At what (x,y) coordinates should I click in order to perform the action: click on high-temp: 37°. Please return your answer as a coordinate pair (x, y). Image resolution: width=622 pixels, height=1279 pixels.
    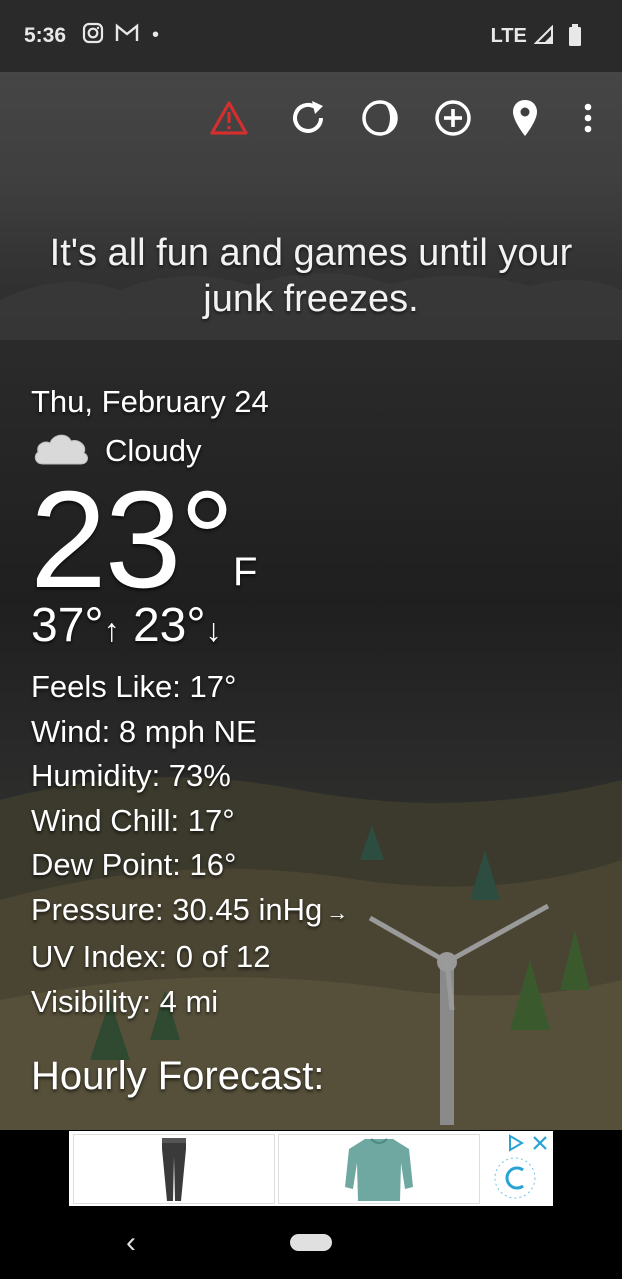
    Looking at the image, I should click on (67, 625).